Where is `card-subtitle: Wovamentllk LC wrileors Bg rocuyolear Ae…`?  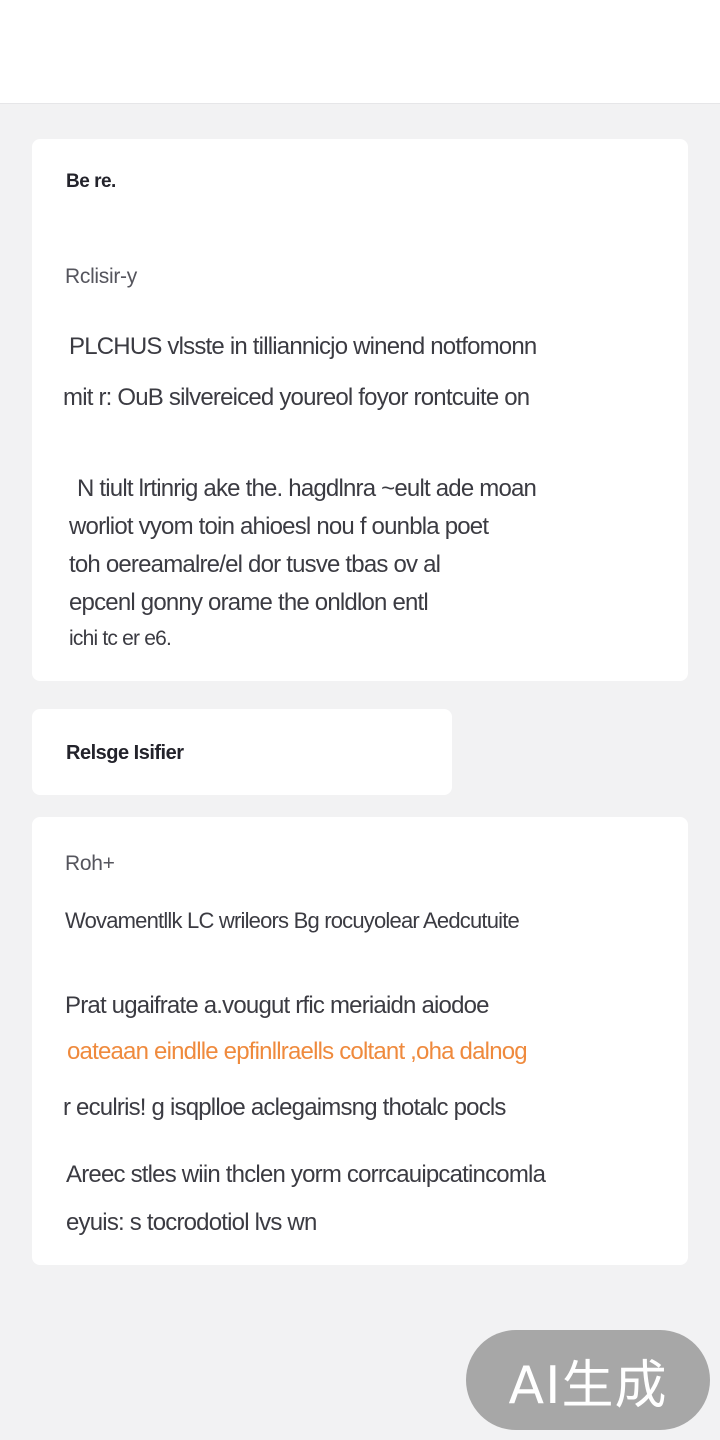
card-subtitle: Wovamentllk LC wrileors Bg rocuyolear Ae… is located at coordinates (292, 920).